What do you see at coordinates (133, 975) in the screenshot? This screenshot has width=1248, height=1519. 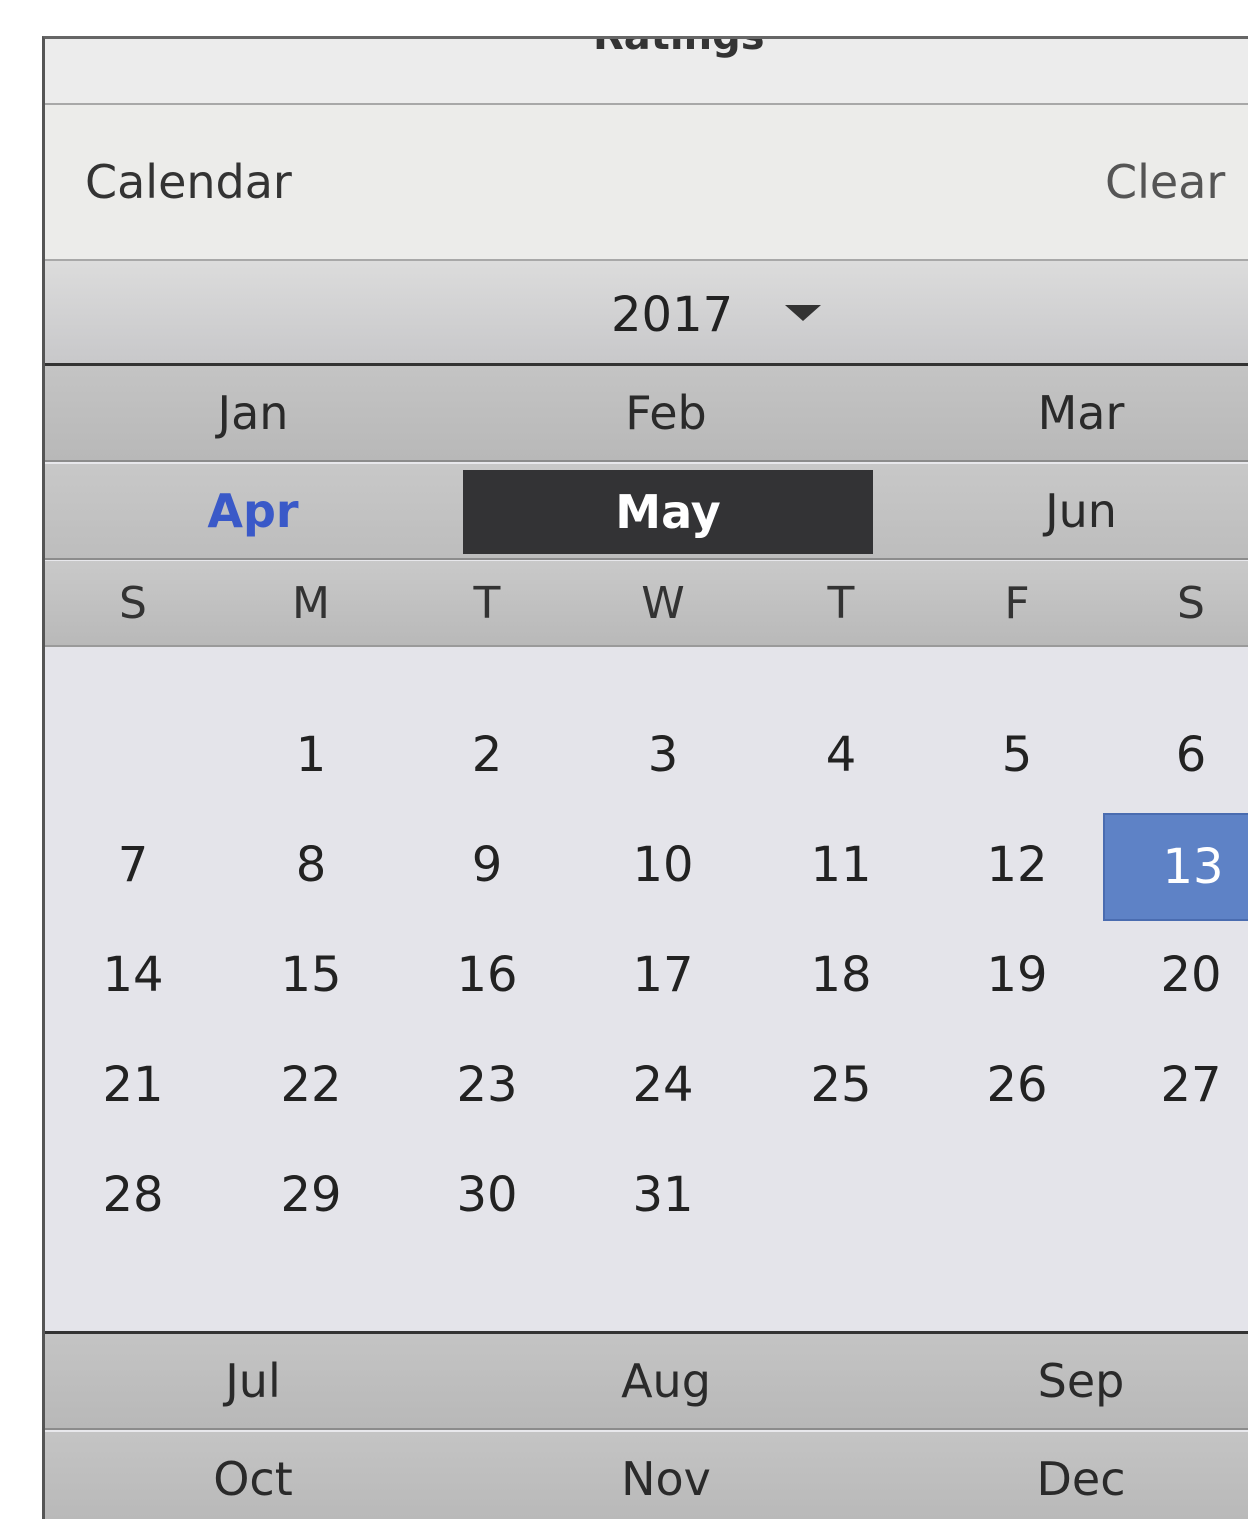 I see `day-cell: 14` at bounding box center [133, 975].